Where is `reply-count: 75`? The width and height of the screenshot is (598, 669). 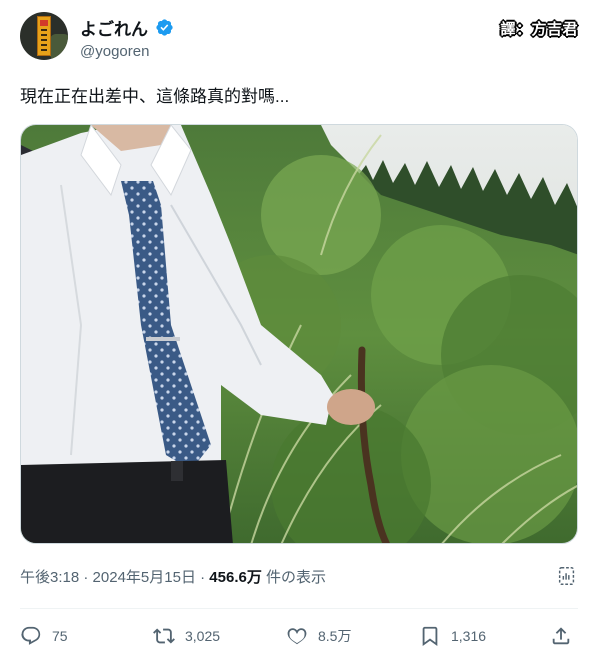
reply-count: 75 is located at coordinates (60, 636).